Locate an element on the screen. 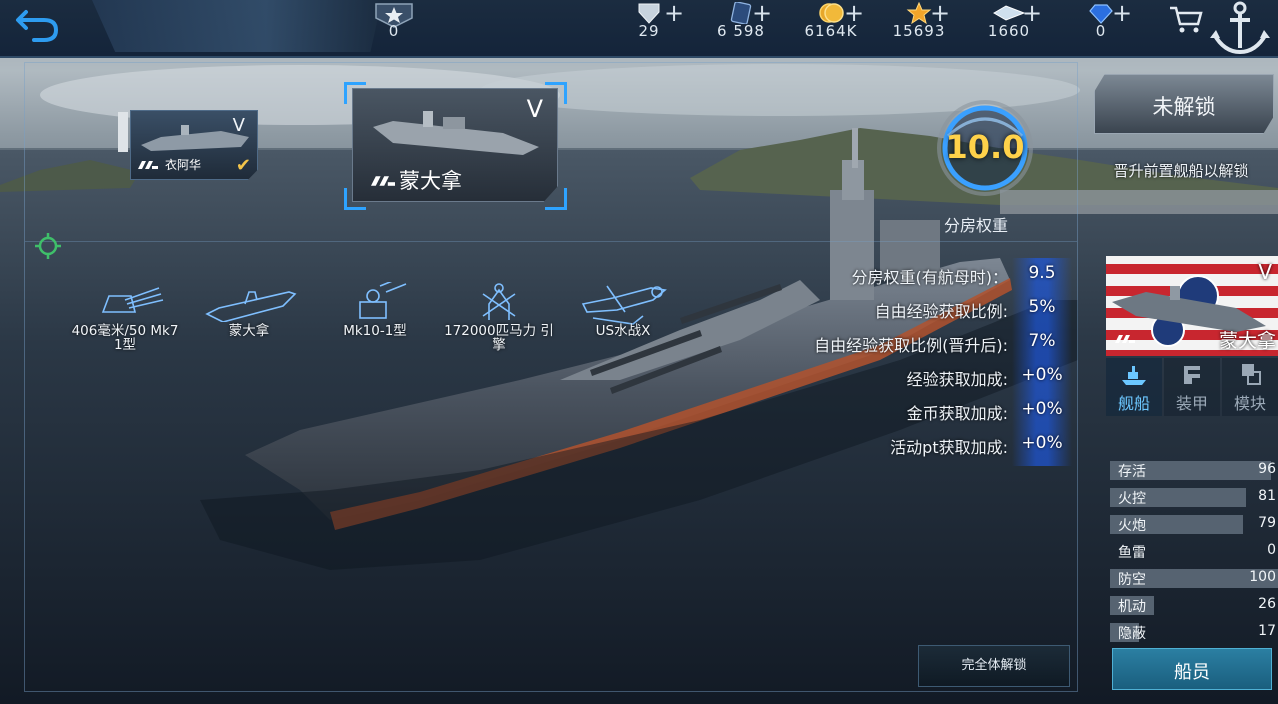 The height and width of the screenshot is (704, 1278). resource-crystal: + 1660 is located at coordinates (1009, 29).